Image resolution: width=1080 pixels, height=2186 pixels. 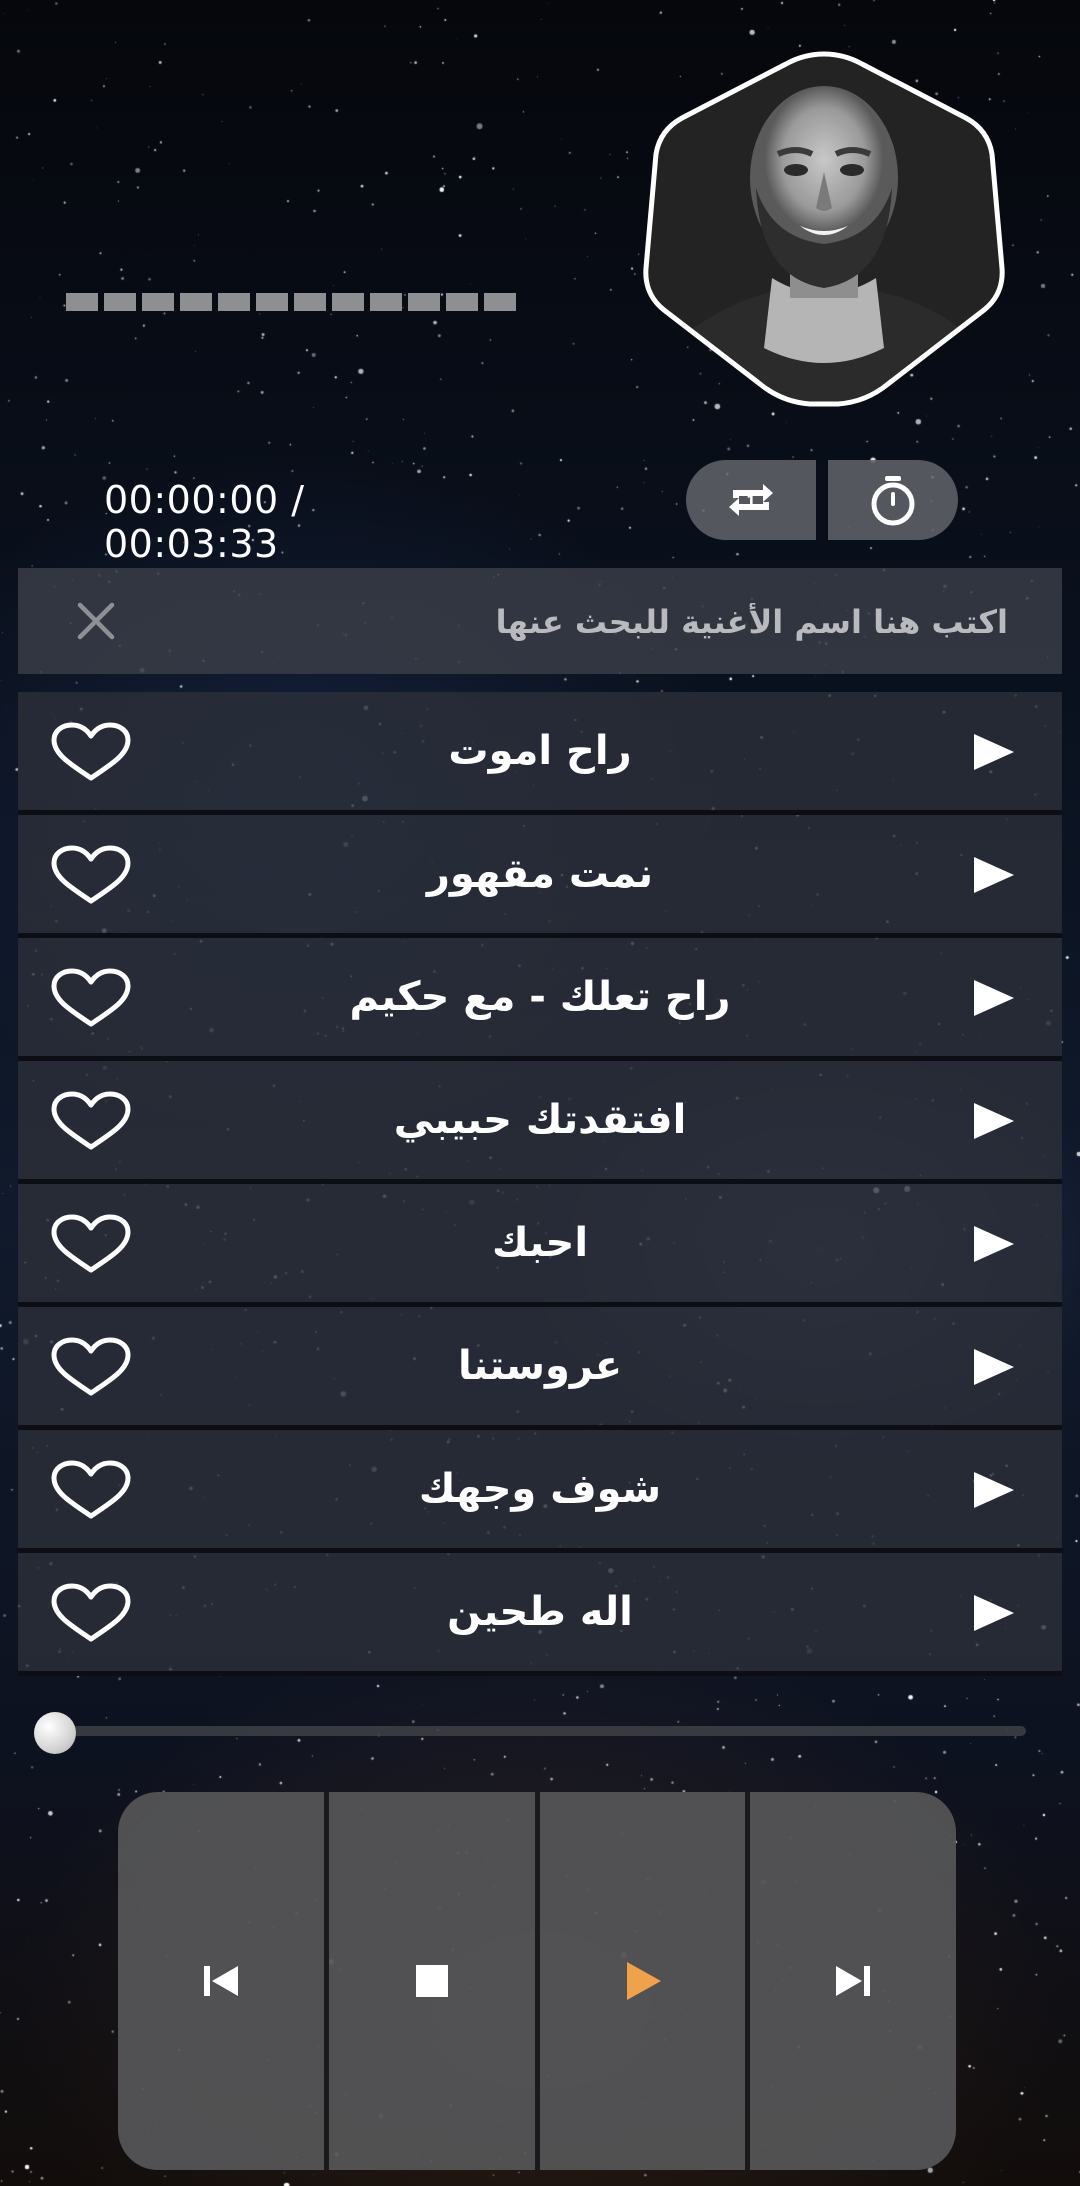 What do you see at coordinates (598, 622) in the screenshot?
I see `search-input` at bounding box center [598, 622].